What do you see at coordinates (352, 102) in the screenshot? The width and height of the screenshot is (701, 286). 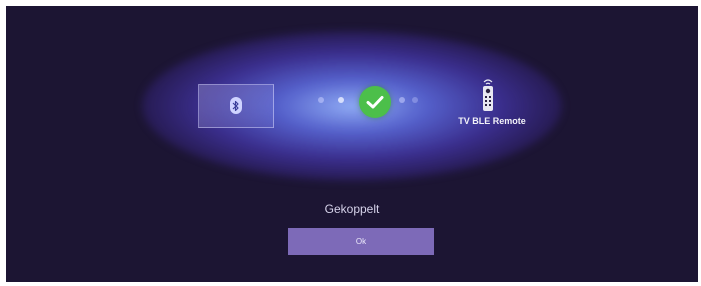 I see `connection-progress-dots` at bounding box center [352, 102].